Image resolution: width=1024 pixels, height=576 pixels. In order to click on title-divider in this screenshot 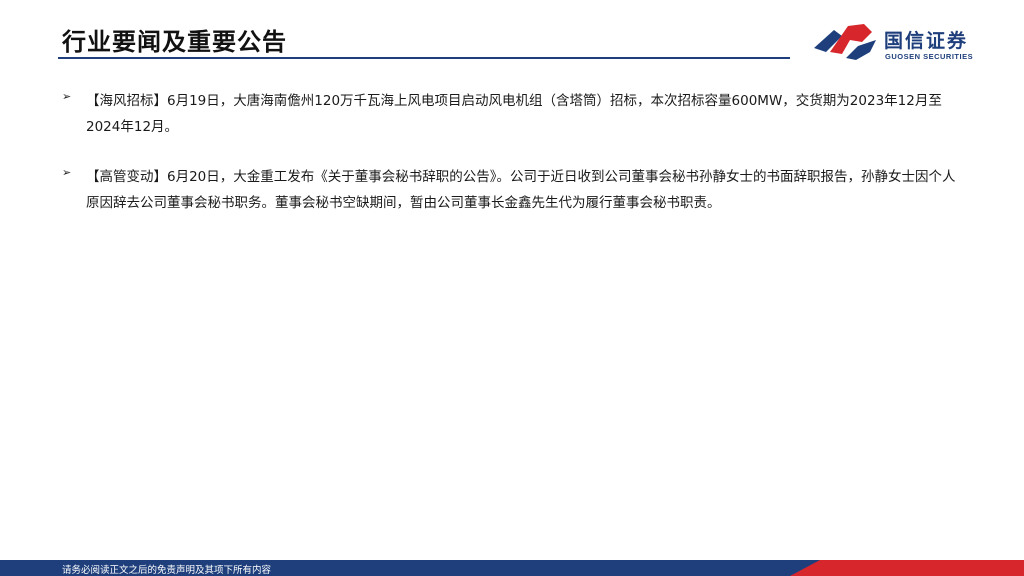, I will do `click(424, 58)`.